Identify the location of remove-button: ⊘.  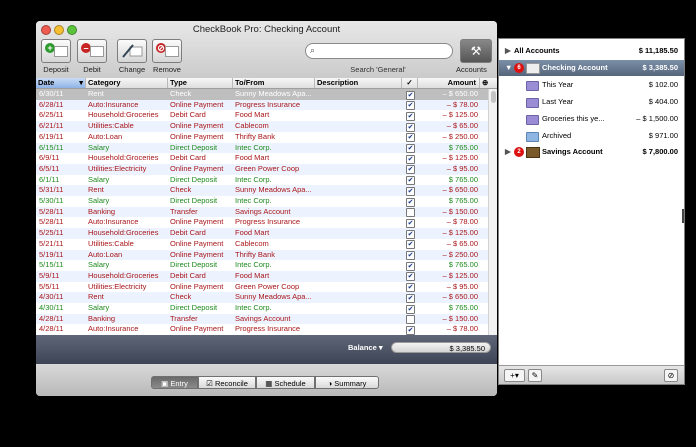
(167, 51).